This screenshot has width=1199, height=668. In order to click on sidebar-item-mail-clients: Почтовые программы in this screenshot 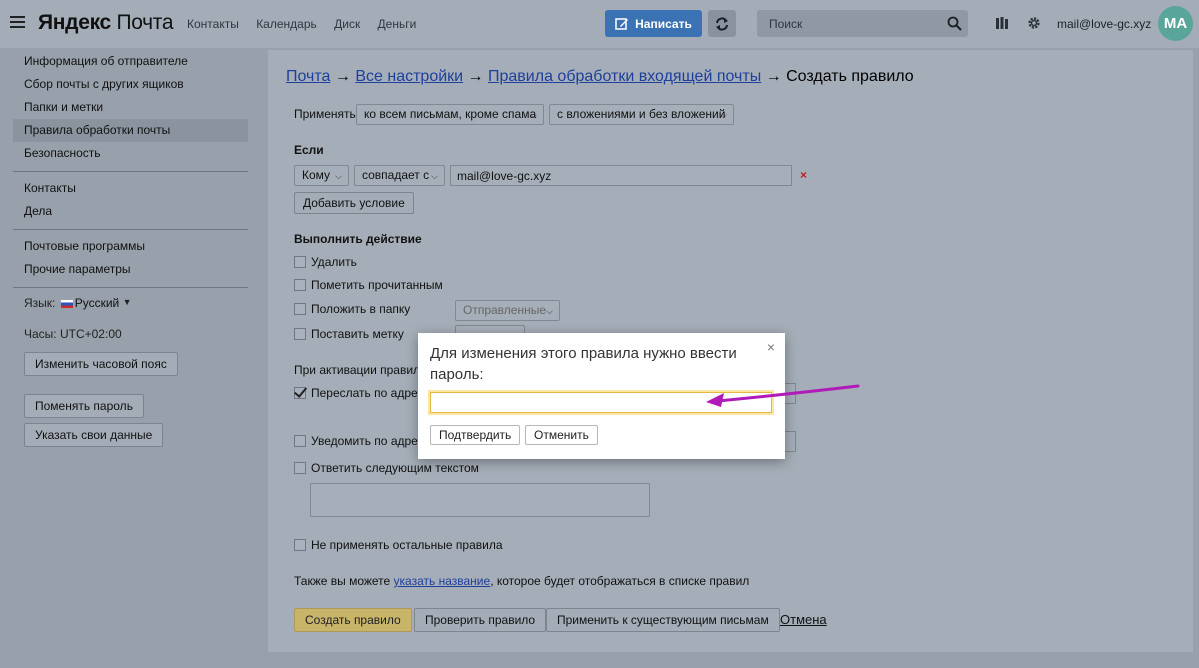, I will do `click(84, 246)`.